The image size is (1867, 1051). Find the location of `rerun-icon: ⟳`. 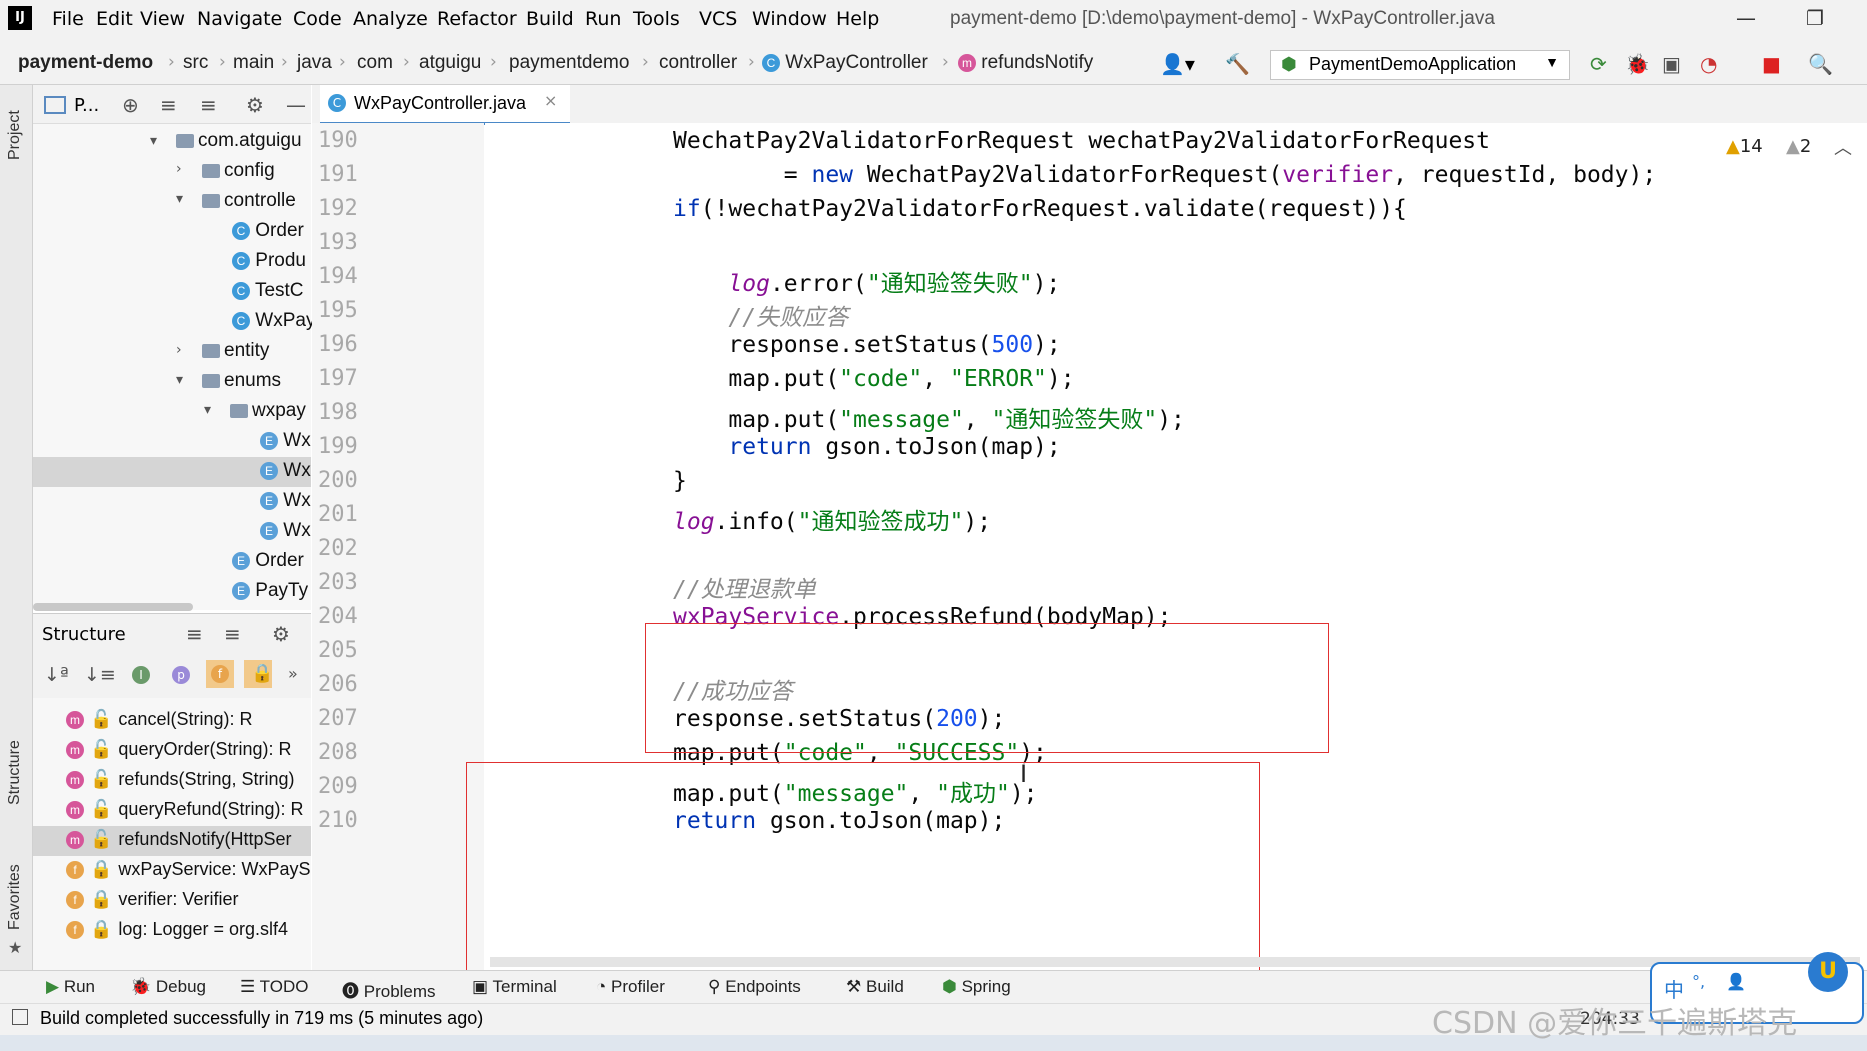

rerun-icon: ⟳ is located at coordinates (1598, 64).